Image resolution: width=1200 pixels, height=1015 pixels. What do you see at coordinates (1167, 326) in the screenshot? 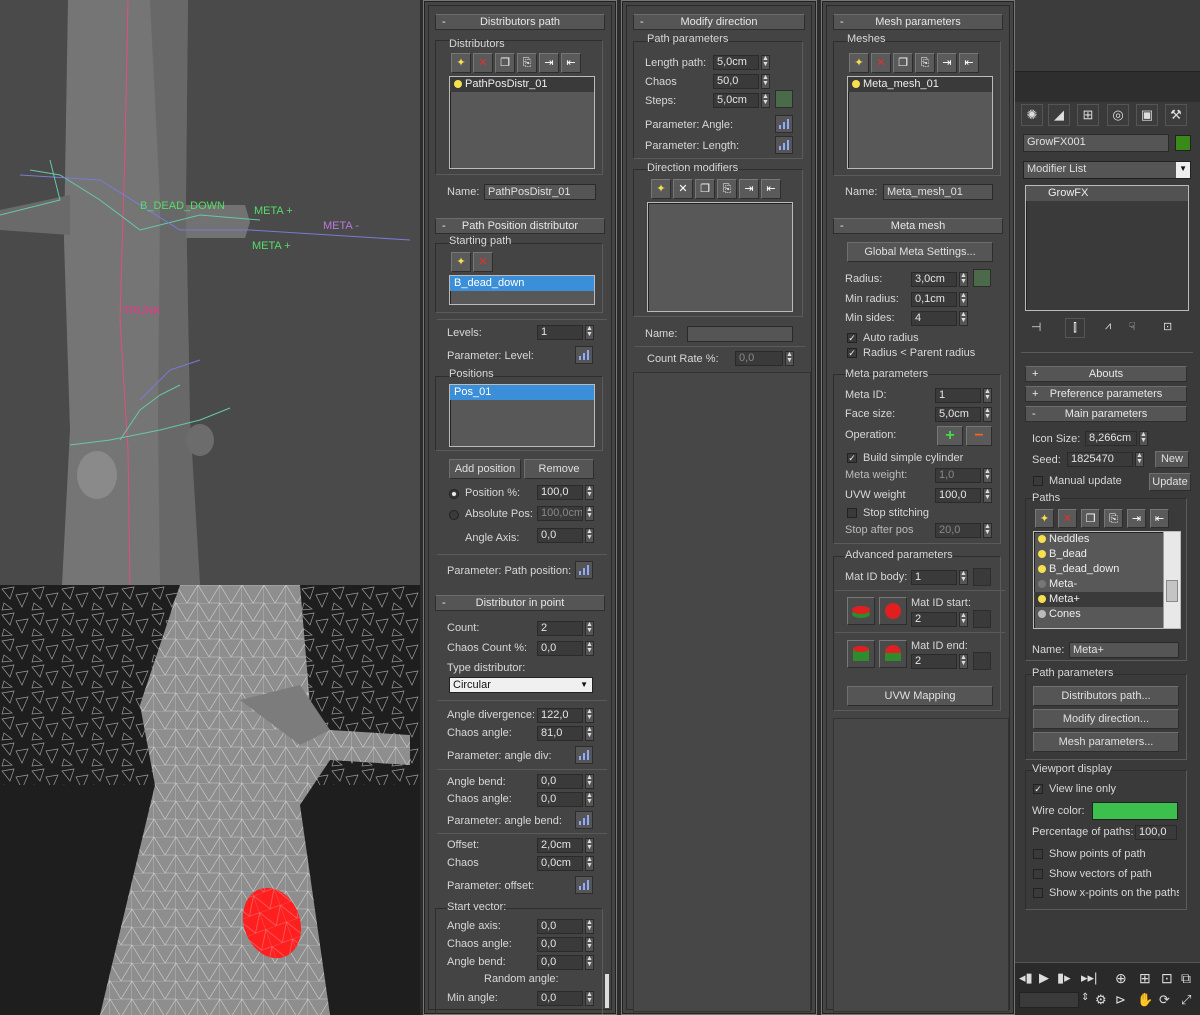
I see `configure-sets-icon: ⊡` at bounding box center [1167, 326].